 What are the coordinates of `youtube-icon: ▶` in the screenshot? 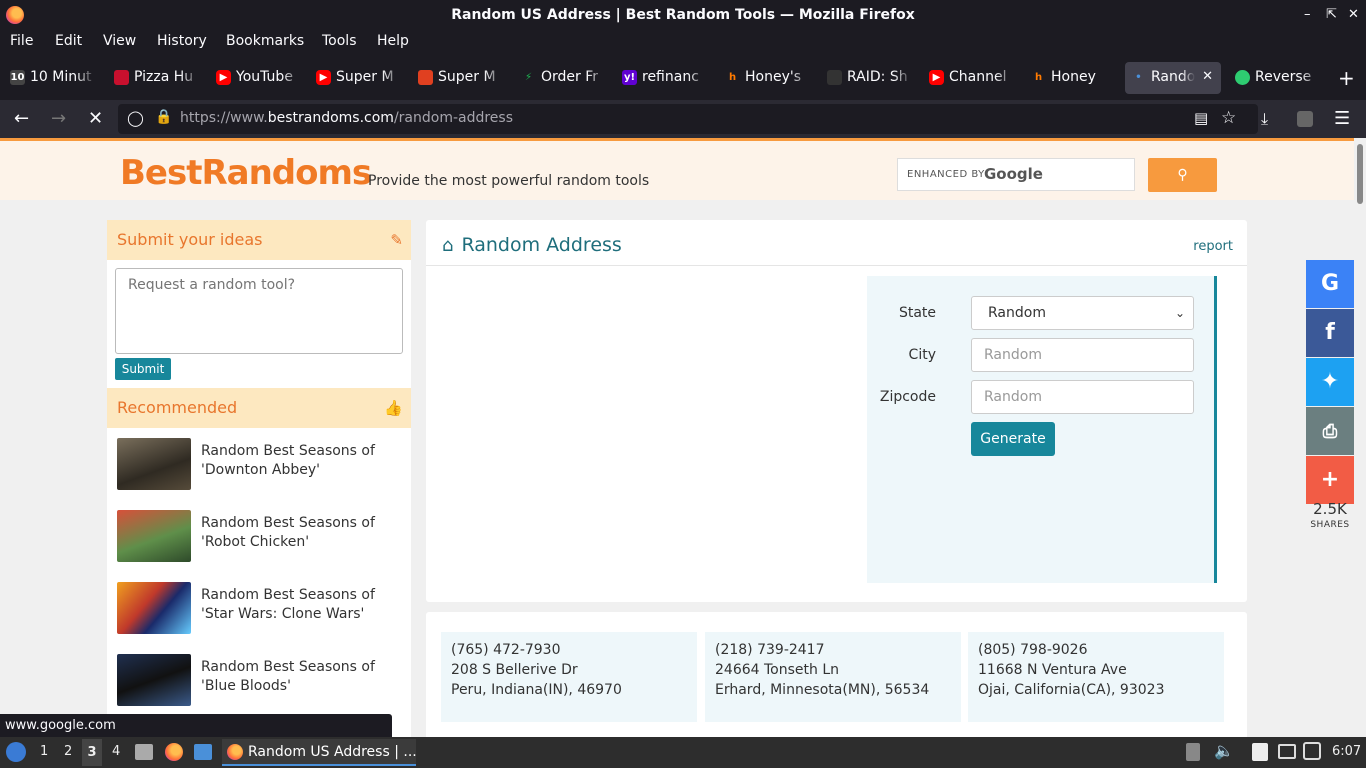 It's located at (936, 77).